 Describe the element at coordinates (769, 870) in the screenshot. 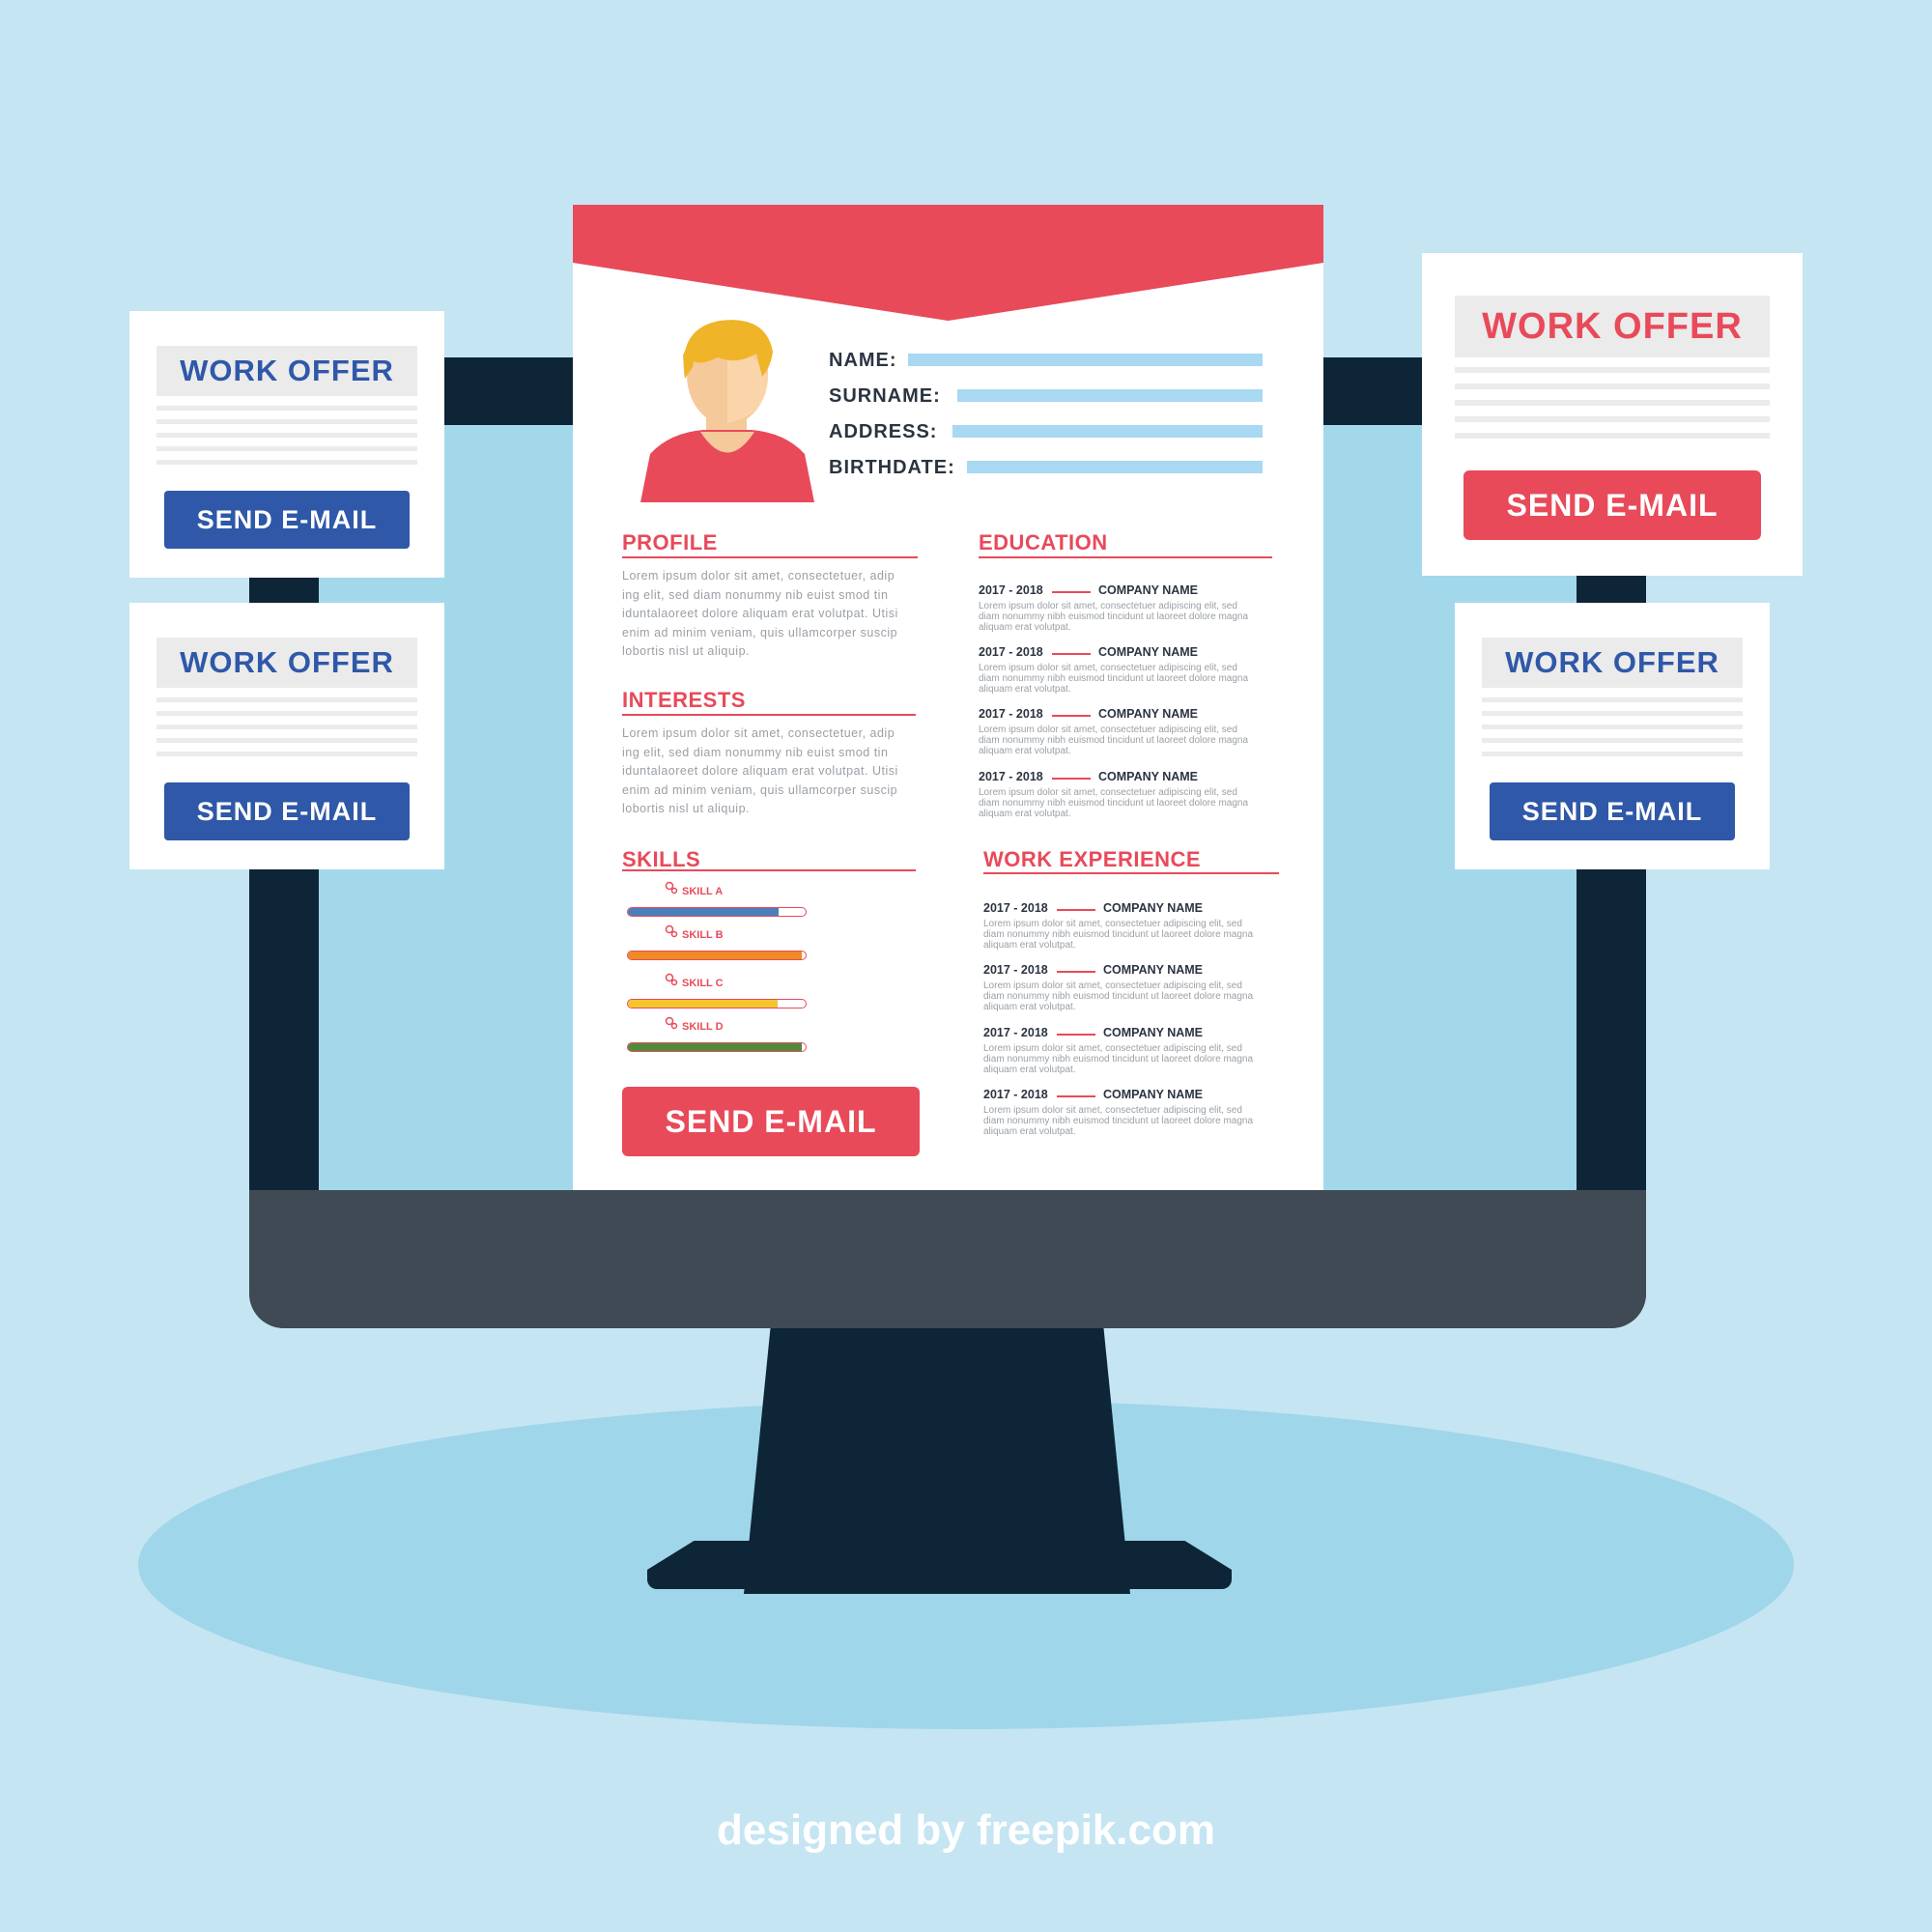

I see `skills-rule` at that location.